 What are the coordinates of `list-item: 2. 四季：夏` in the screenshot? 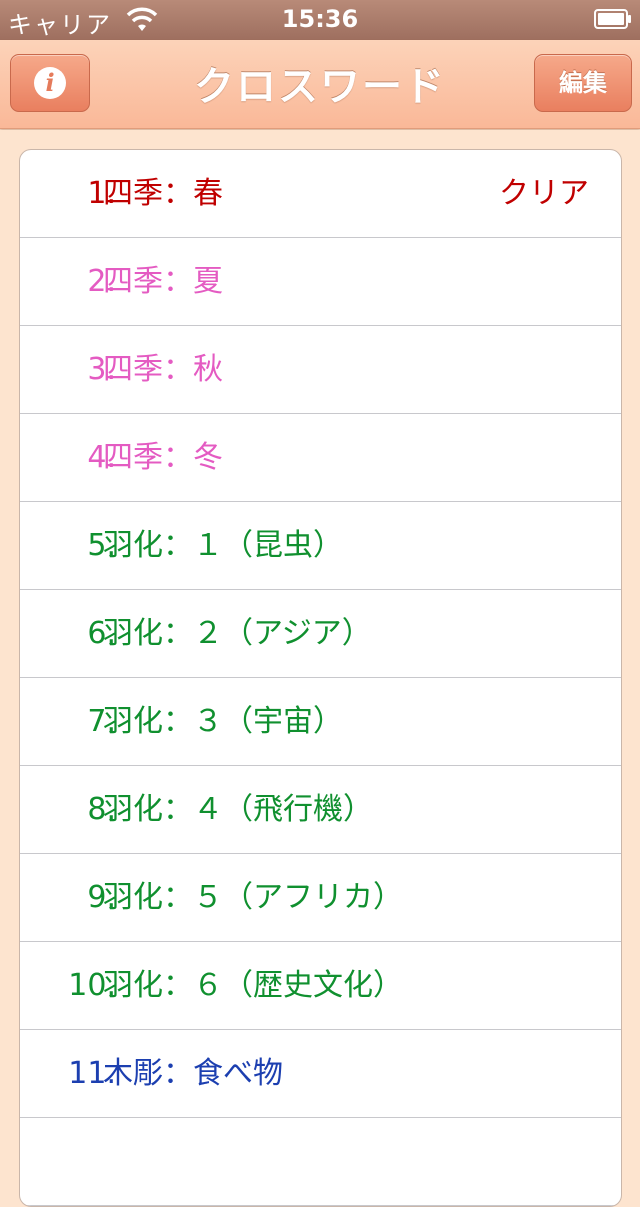 It's located at (320, 282).